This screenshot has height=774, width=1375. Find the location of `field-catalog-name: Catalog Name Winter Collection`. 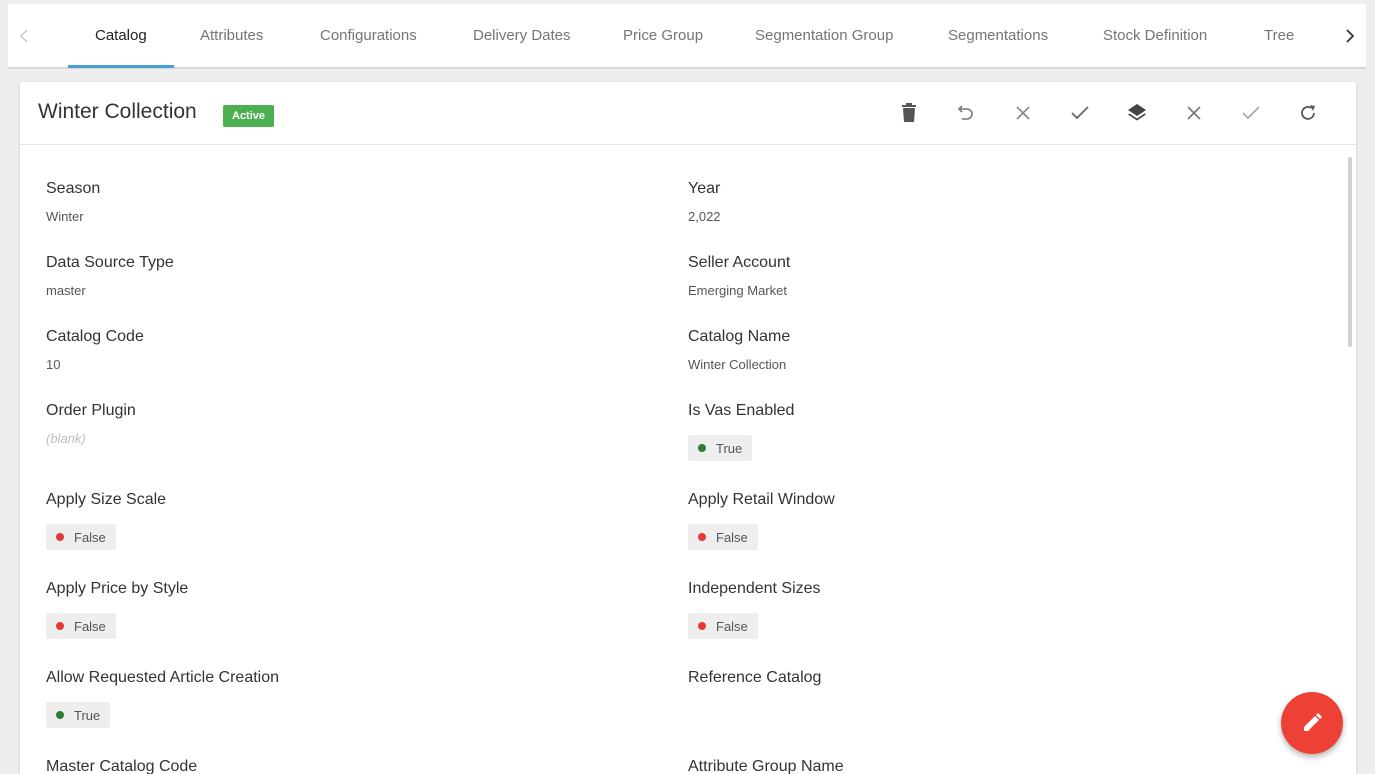

field-catalog-name: Catalog Name Winter Collection is located at coordinates (739, 350).